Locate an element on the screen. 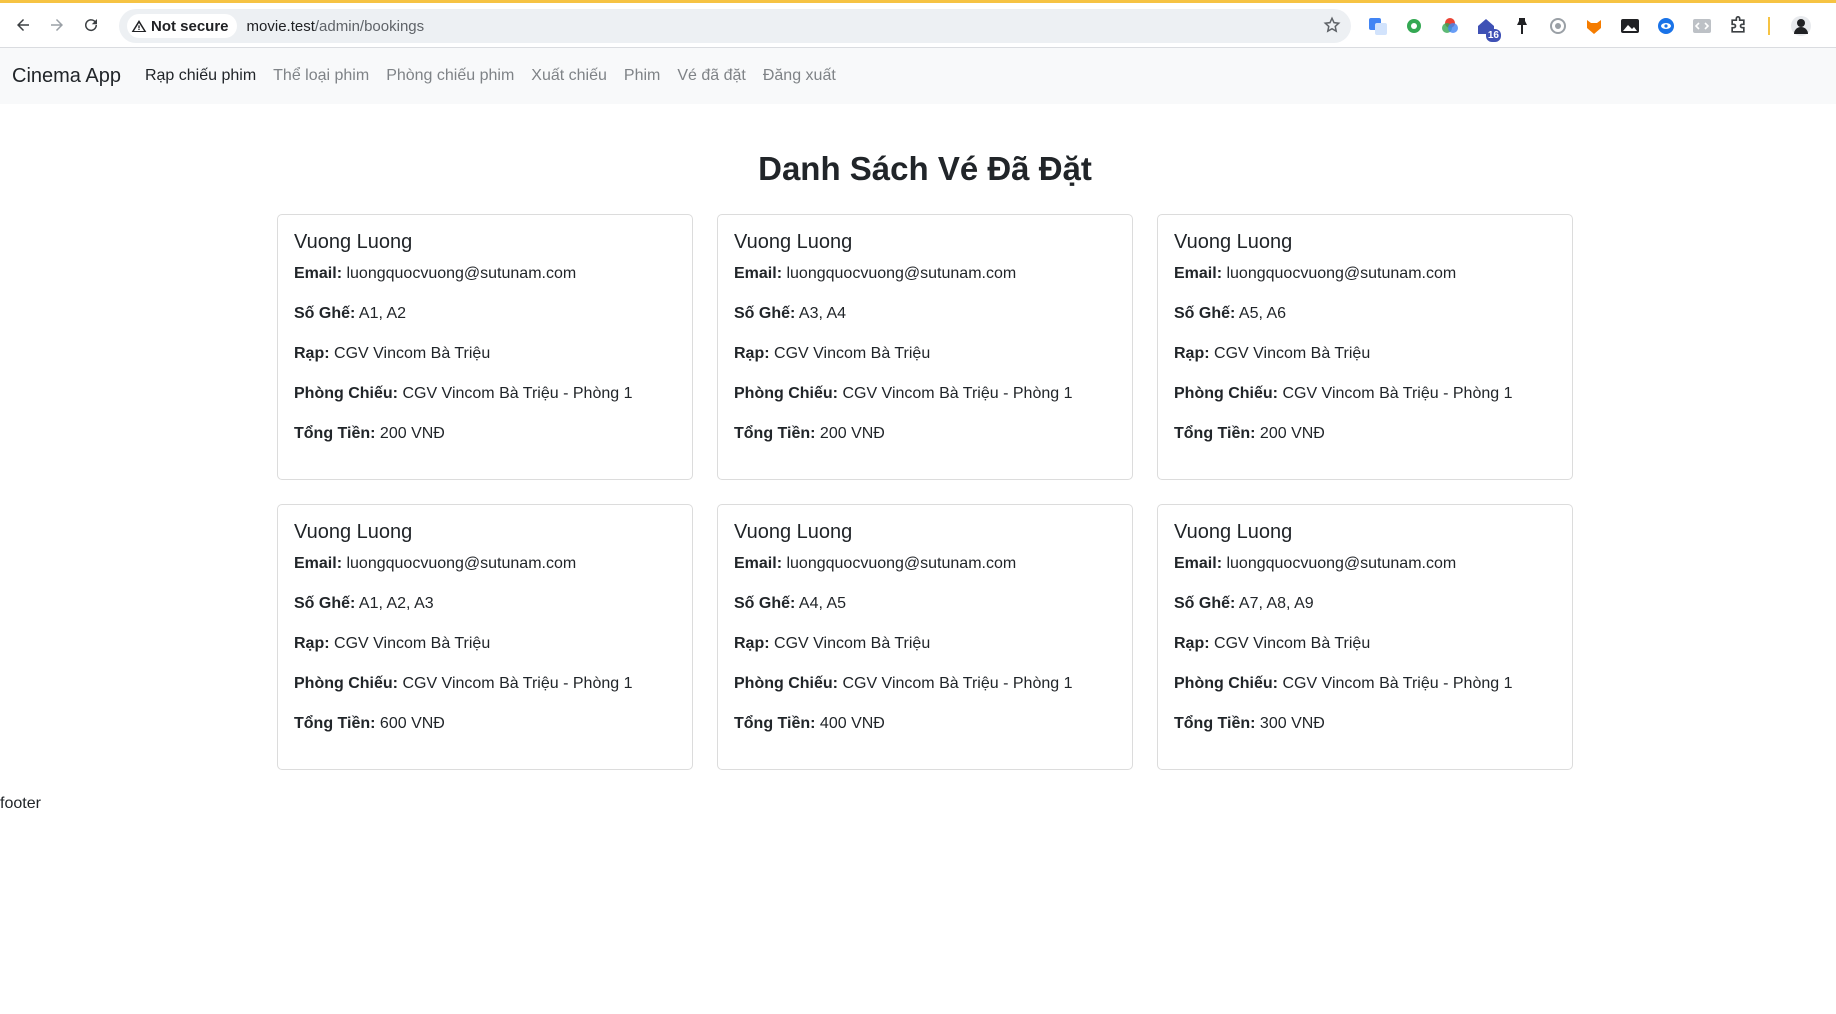 This screenshot has width=1836, height=1014. address-bar: Not secure movie.test/admin/bookings is located at coordinates (735, 26).